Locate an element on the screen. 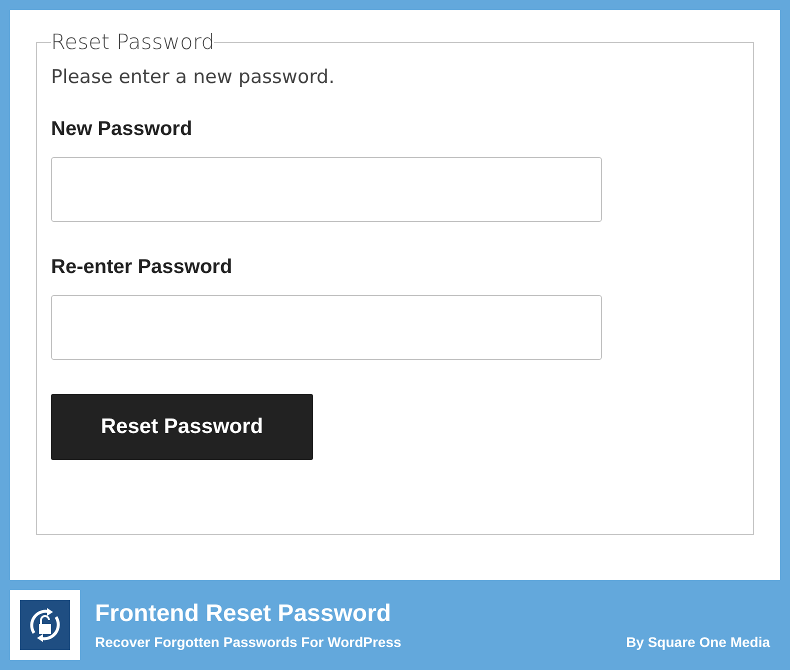 This screenshot has height=670, width=790. plugin-title: Frontend Reset Password is located at coordinates (243, 614).